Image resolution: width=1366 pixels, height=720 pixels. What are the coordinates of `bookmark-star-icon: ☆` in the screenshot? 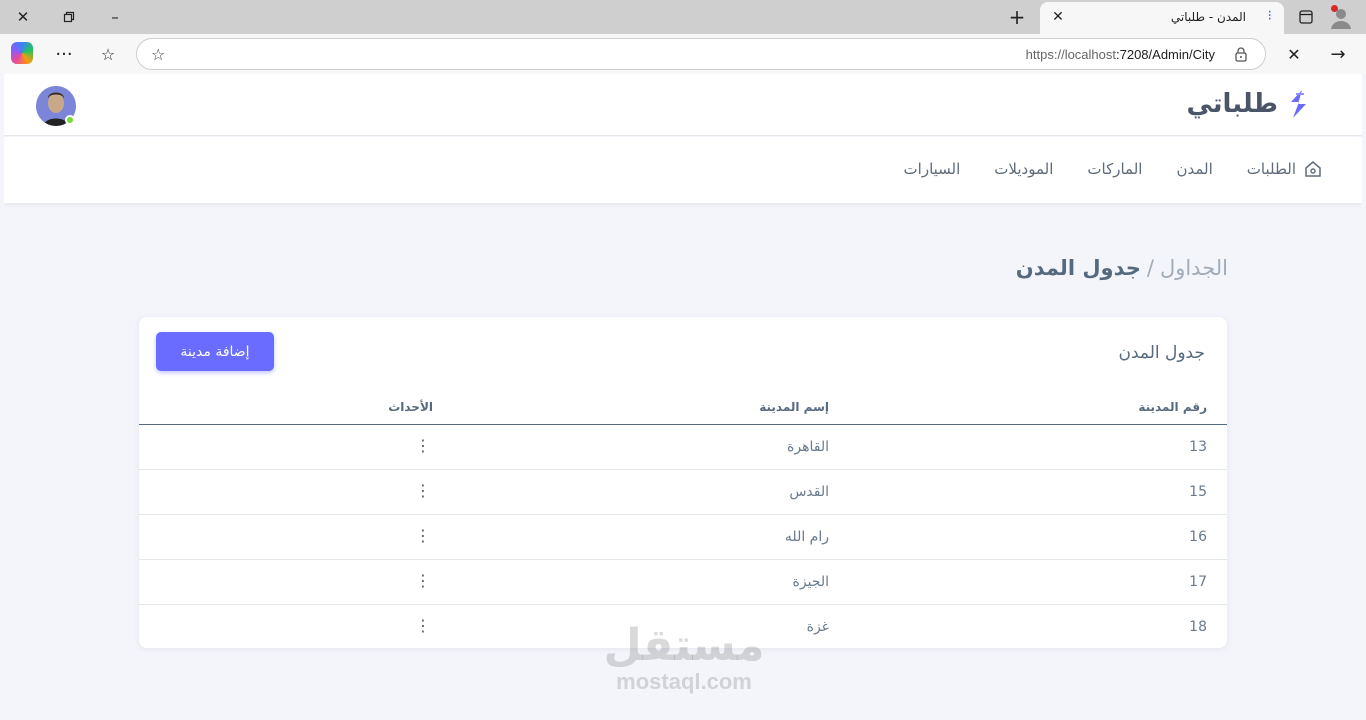 It's located at (158, 54).